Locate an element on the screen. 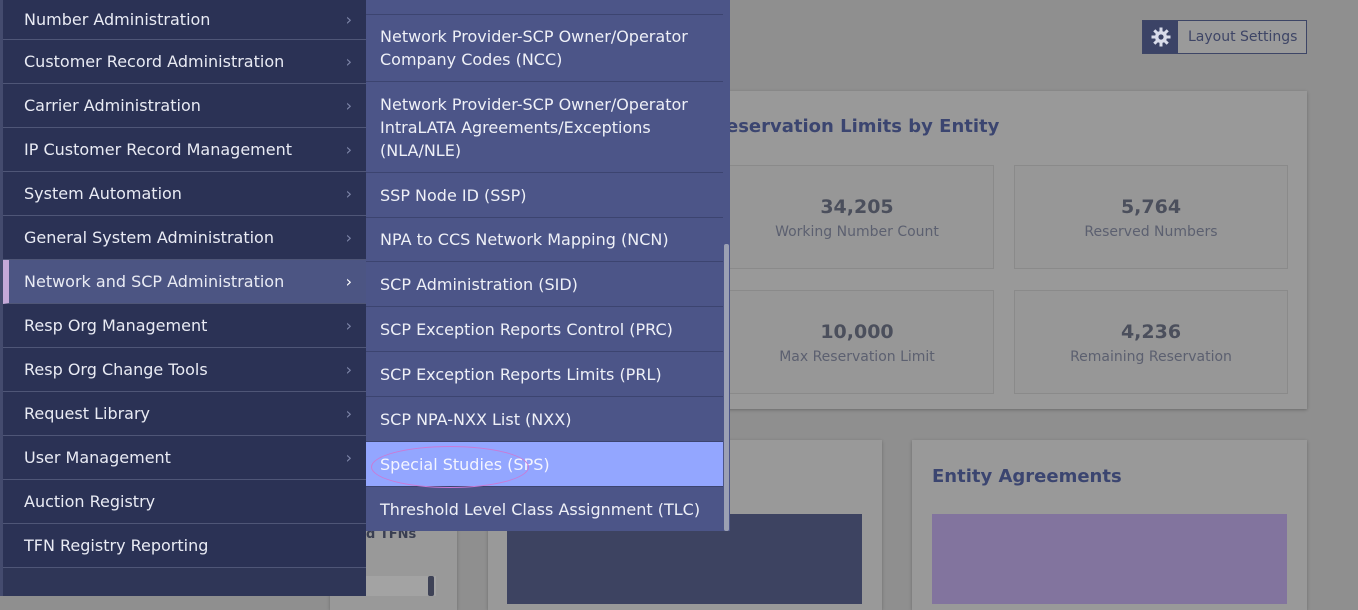 This screenshot has width=1358, height=610. sidebar-item-label: Carrier Administration is located at coordinates (112, 105).